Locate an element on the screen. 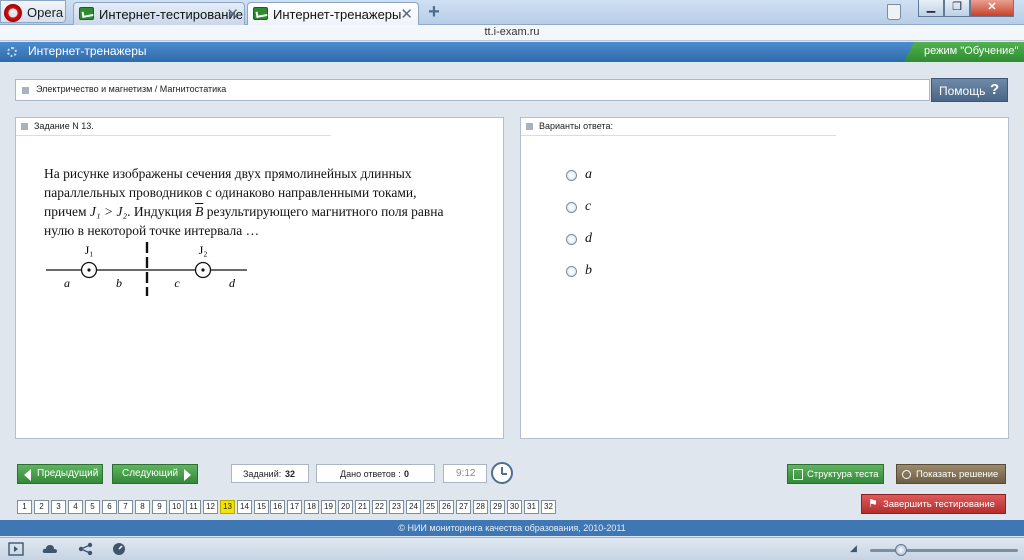 Image resolution: width=1024 pixels, height=560 pixels. page-button: 7 is located at coordinates (125, 507).